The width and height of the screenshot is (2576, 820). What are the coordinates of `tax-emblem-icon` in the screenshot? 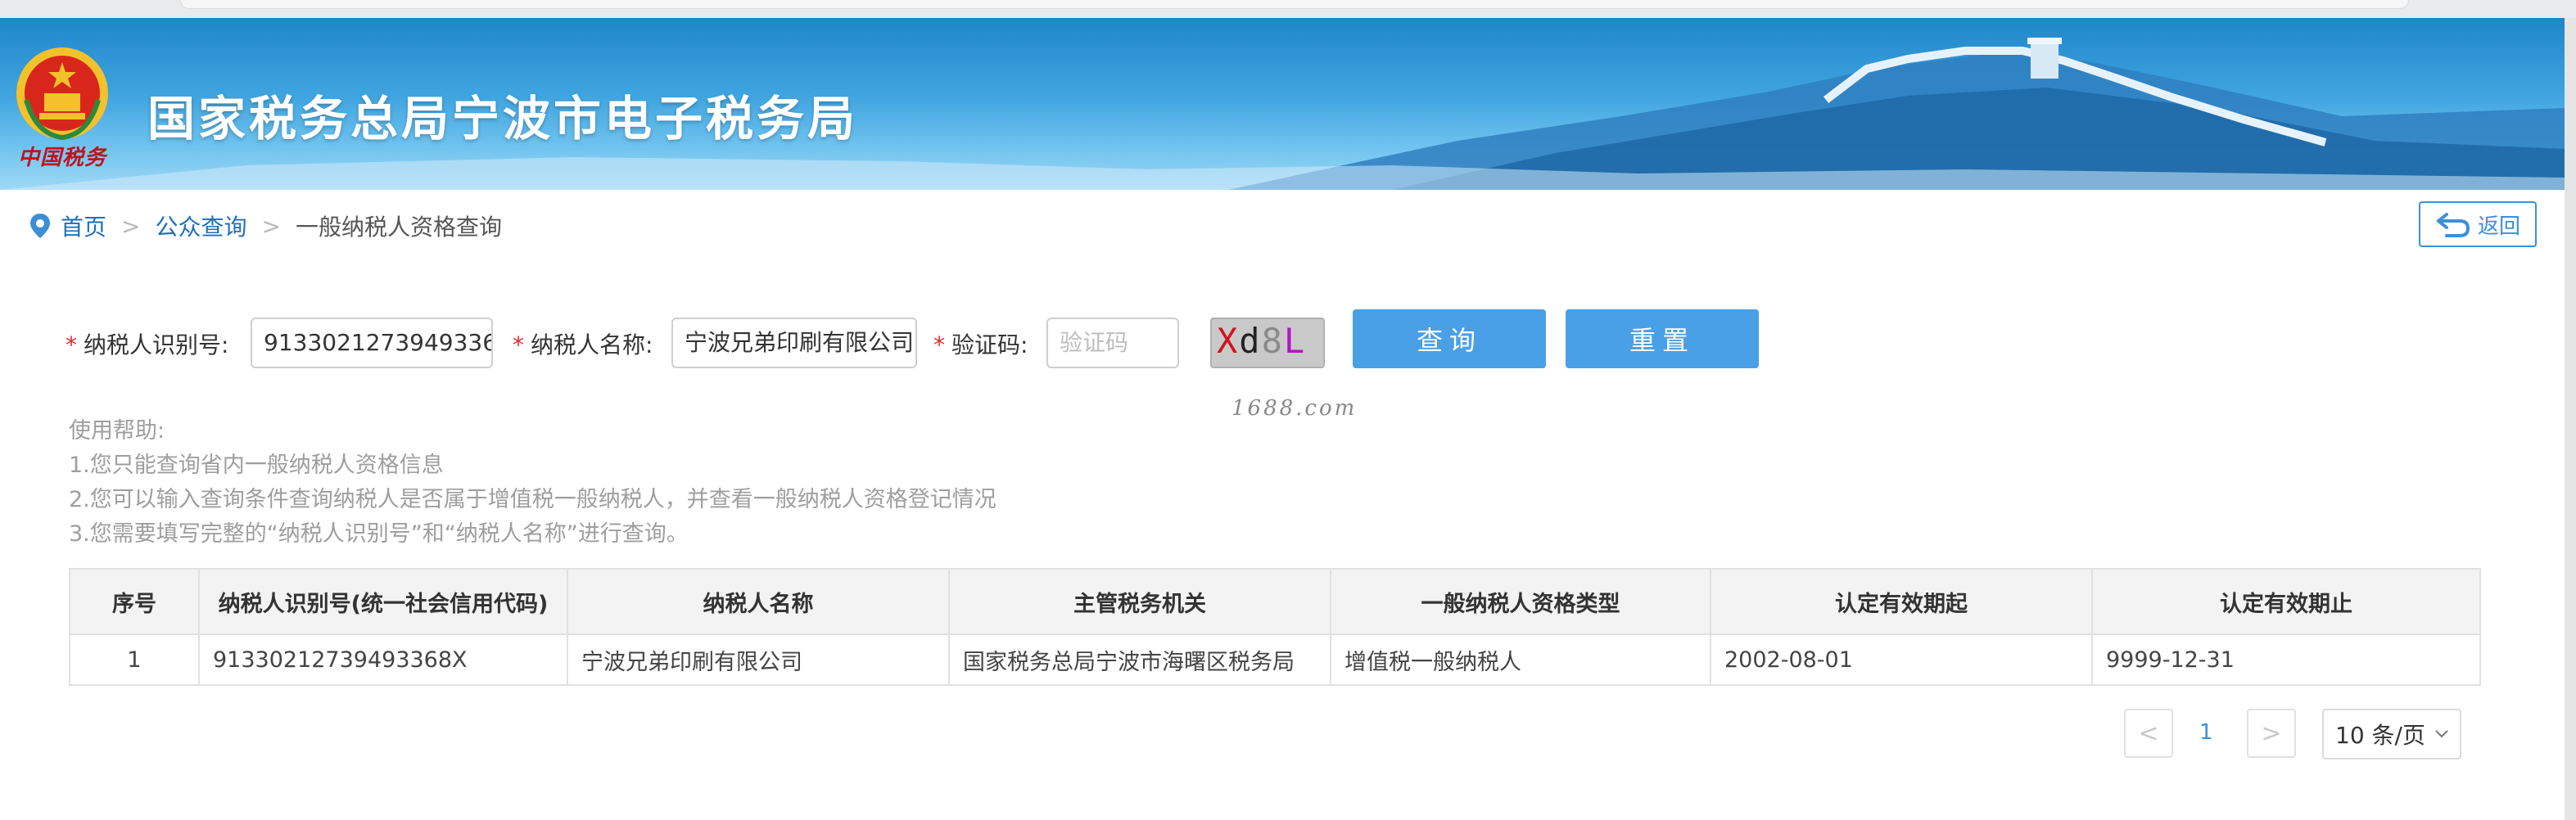 It's located at (62, 94).